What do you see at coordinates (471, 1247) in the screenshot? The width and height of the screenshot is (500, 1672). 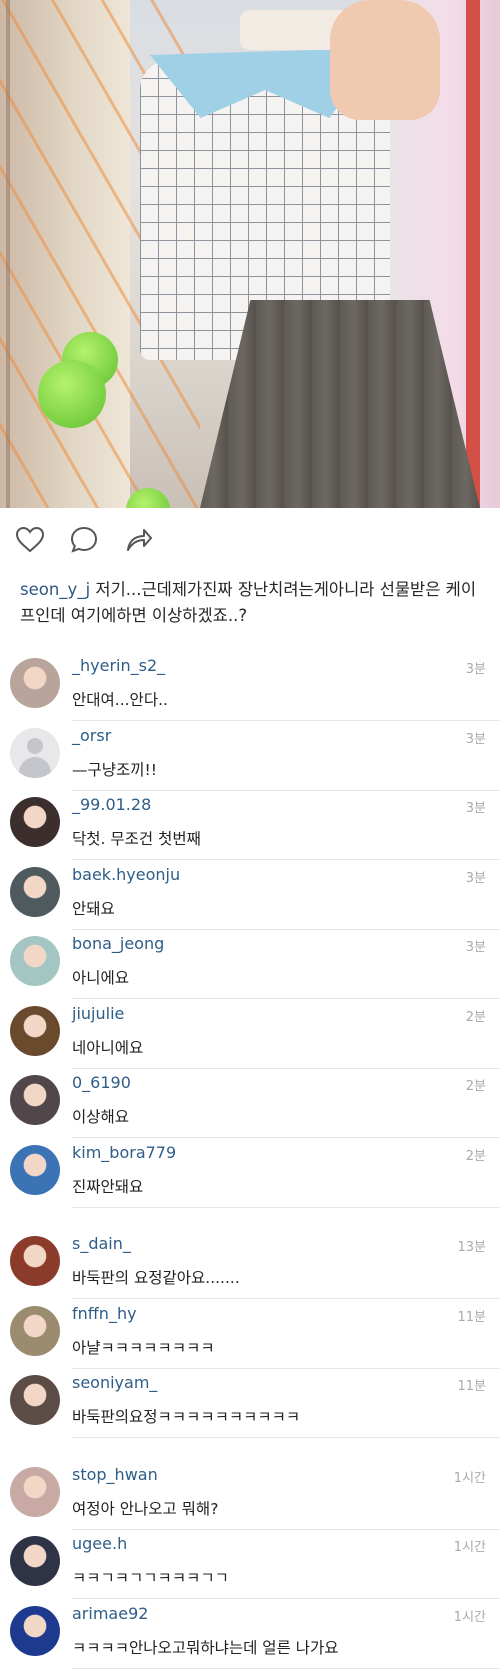 I see `comment-timestamp: 13분` at bounding box center [471, 1247].